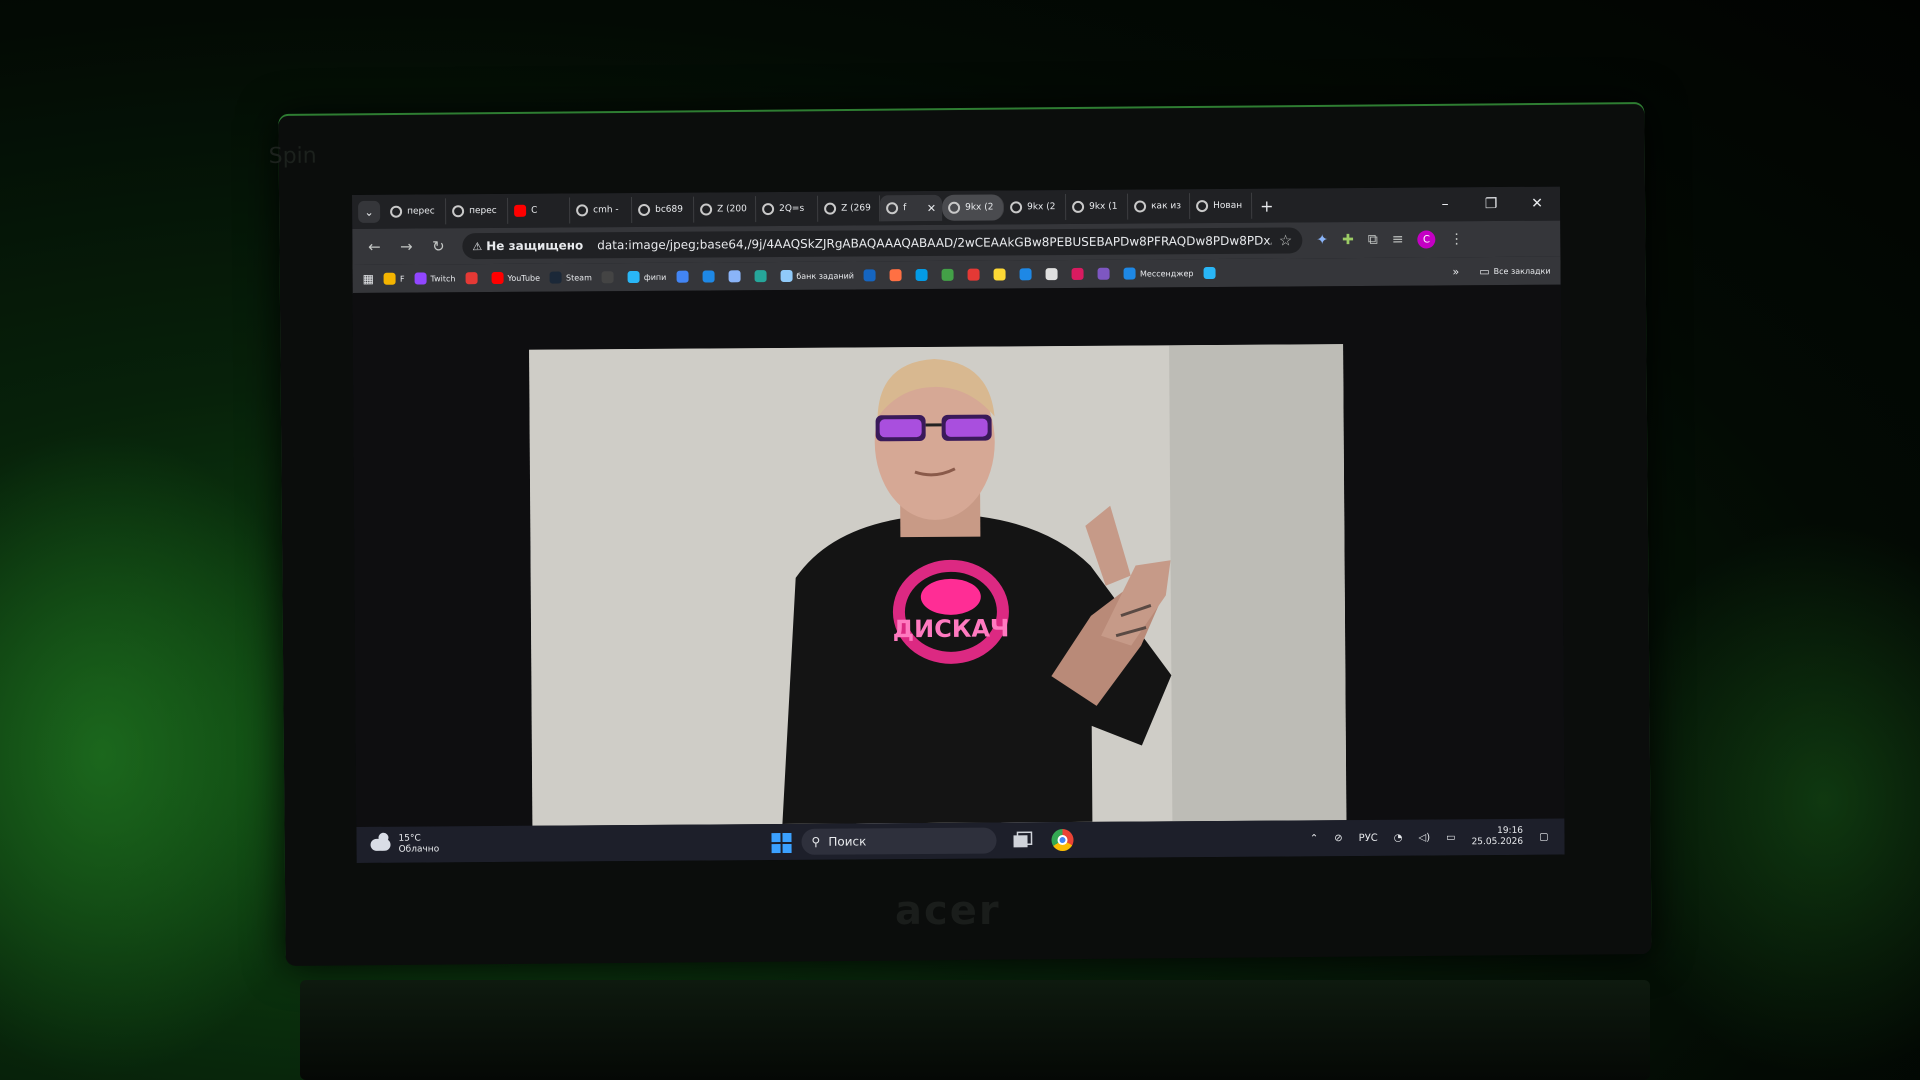 The height and width of the screenshot is (1080, 1920). Describe the element at coordinates (1426, 239) in the screenshot. I see `profile-avatar: C` at that location.